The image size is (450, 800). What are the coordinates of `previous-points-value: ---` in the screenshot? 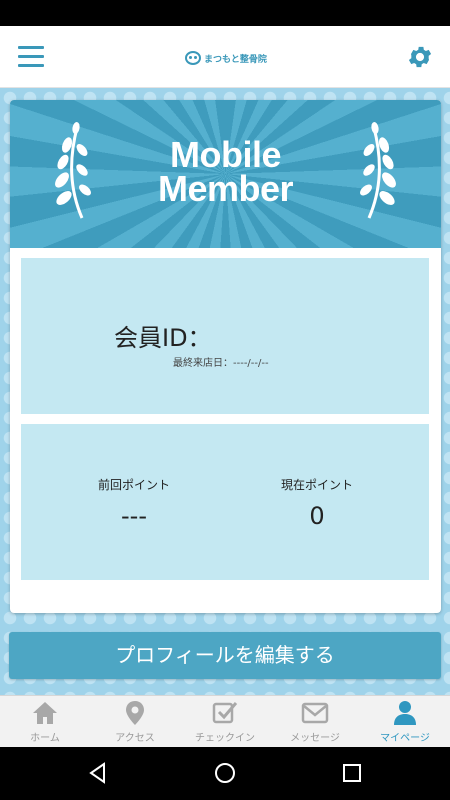 It's located at (134, 516).